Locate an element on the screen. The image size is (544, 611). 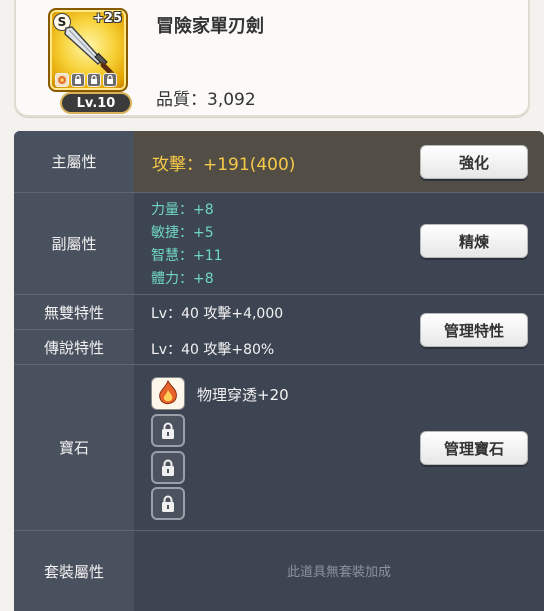
gem-slot-filled is located at coordinates (168, 393).